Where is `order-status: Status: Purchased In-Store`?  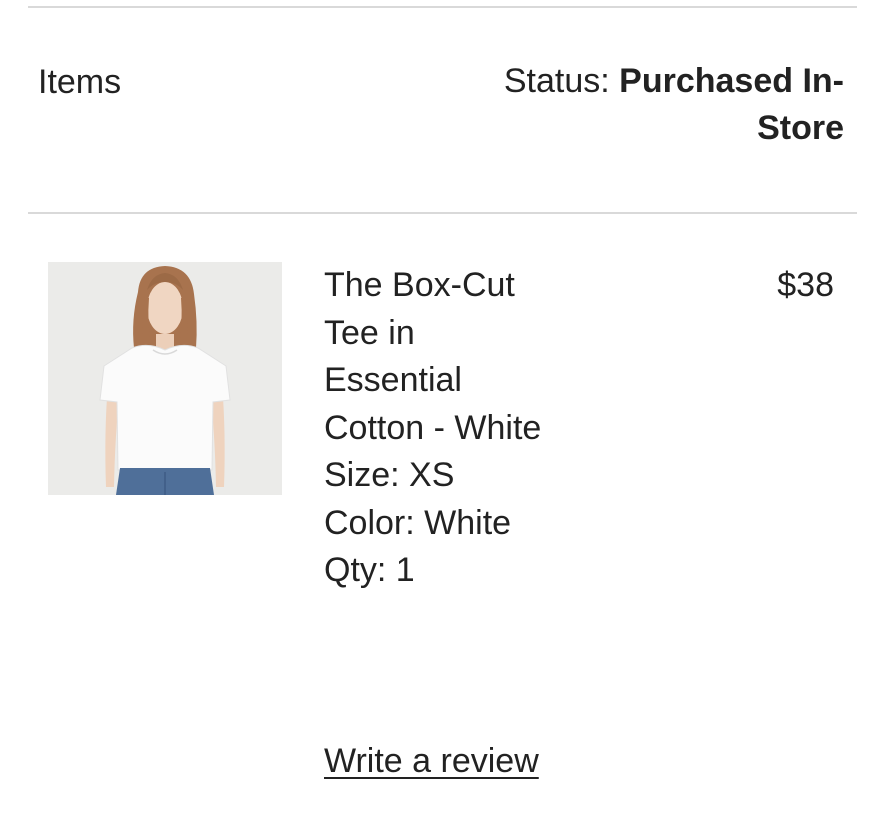
order-status: Status: Purchased In-Store is located at coordinates (634, 105).